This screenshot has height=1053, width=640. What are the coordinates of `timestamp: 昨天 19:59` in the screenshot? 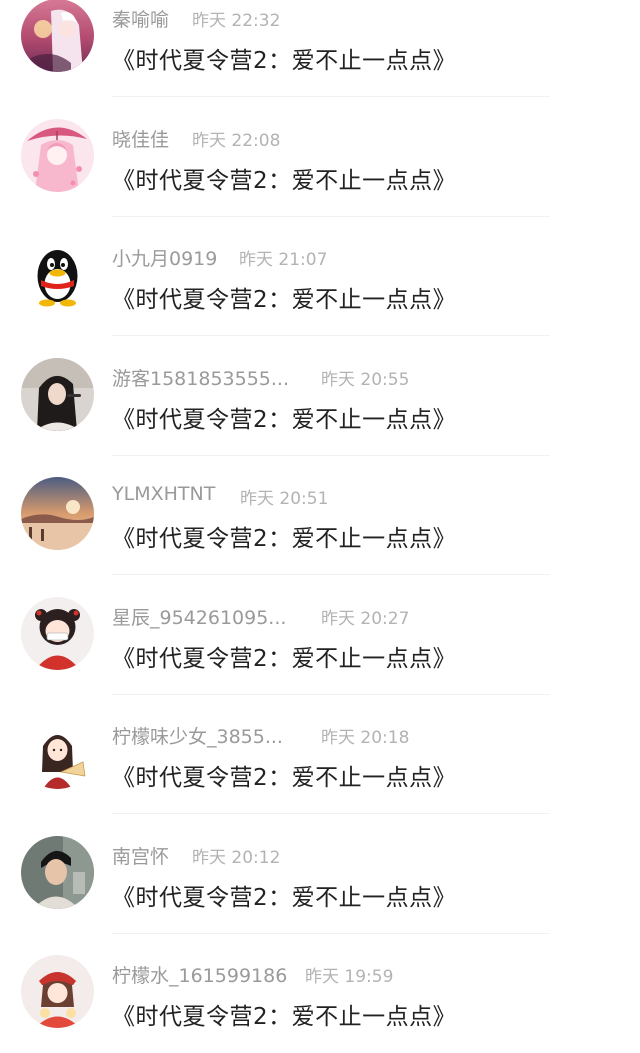 It's located at (349, 977).